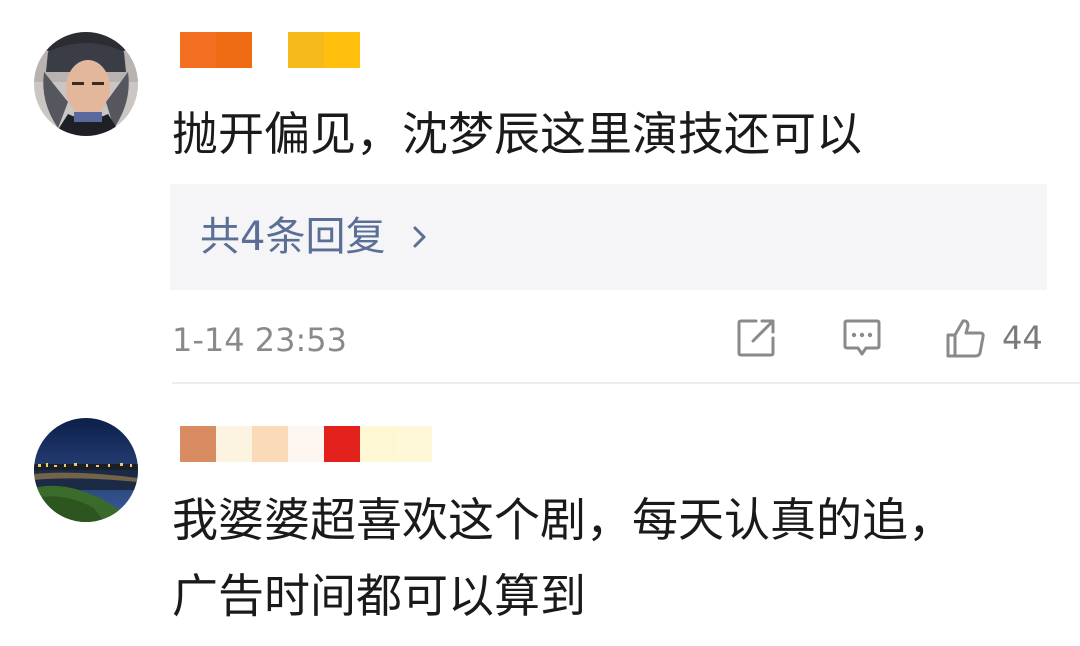 Image resolution: width=1080 pixels, height=646 pixels. I want to click on comment-text: 抛开偏见，沈梦辰这里演技还可以, so click(517, 134).